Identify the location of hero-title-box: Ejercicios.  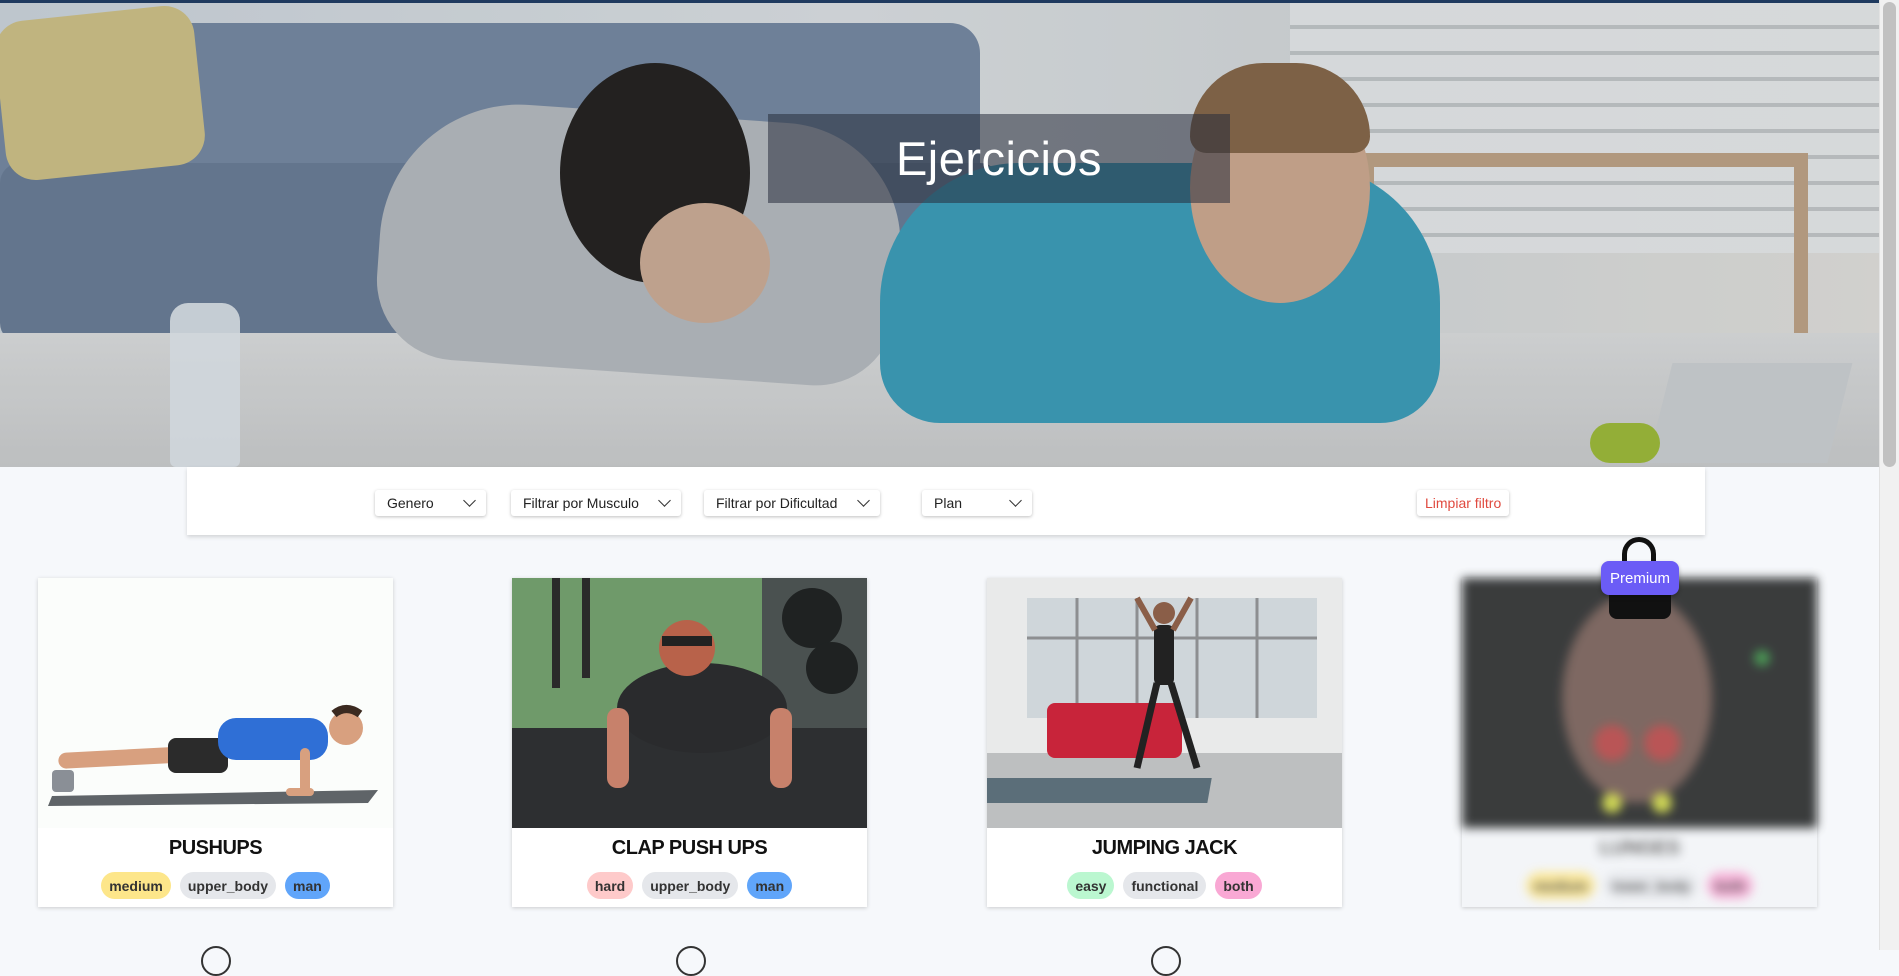
(999, 158).